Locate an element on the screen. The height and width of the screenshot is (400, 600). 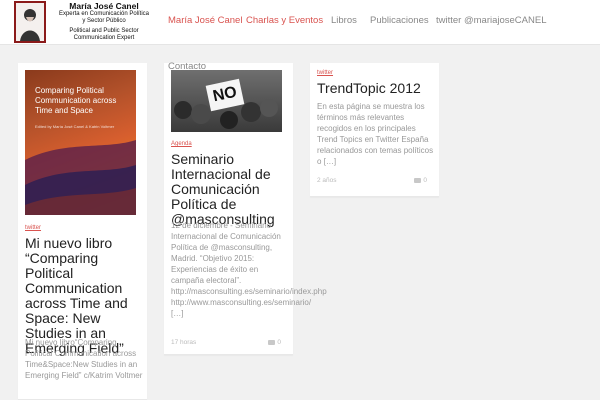
brand-tagline-2: y Sector Público is located at coordinates (104, 21).